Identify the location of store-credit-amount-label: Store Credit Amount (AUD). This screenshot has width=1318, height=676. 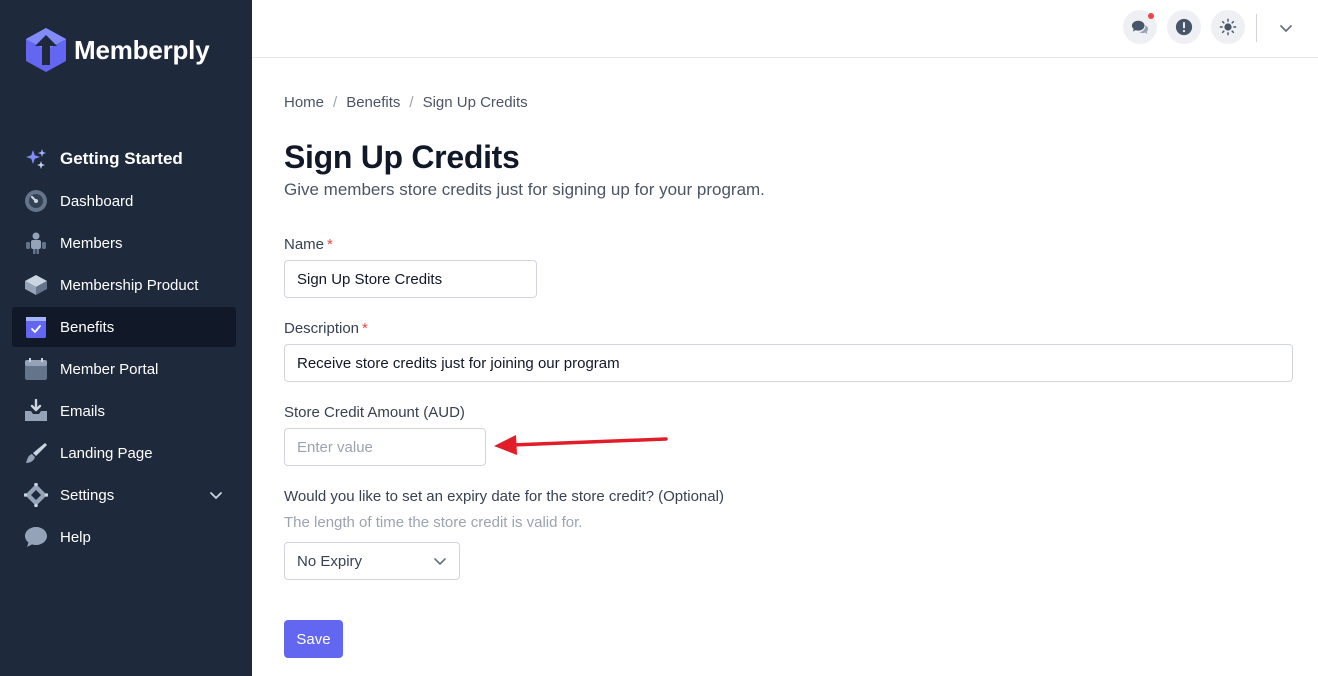
(374, 412).